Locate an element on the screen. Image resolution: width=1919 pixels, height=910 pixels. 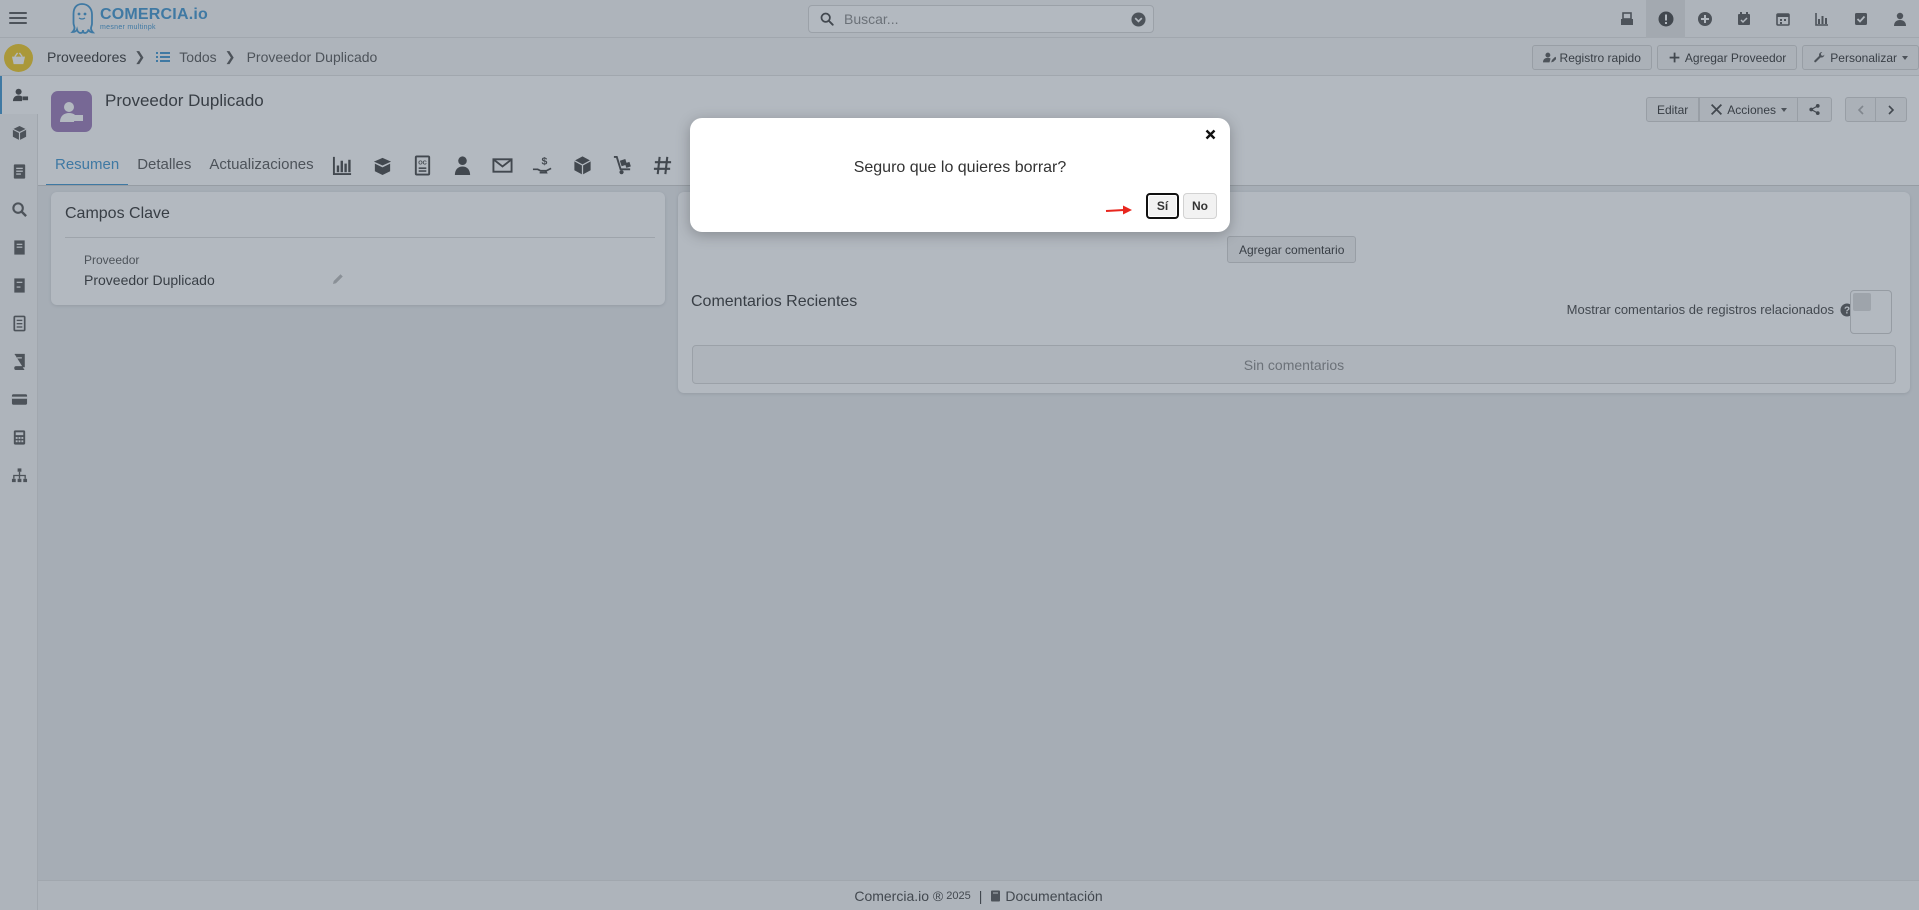
red-arrow-icon is located at coordinates (1118, 210).